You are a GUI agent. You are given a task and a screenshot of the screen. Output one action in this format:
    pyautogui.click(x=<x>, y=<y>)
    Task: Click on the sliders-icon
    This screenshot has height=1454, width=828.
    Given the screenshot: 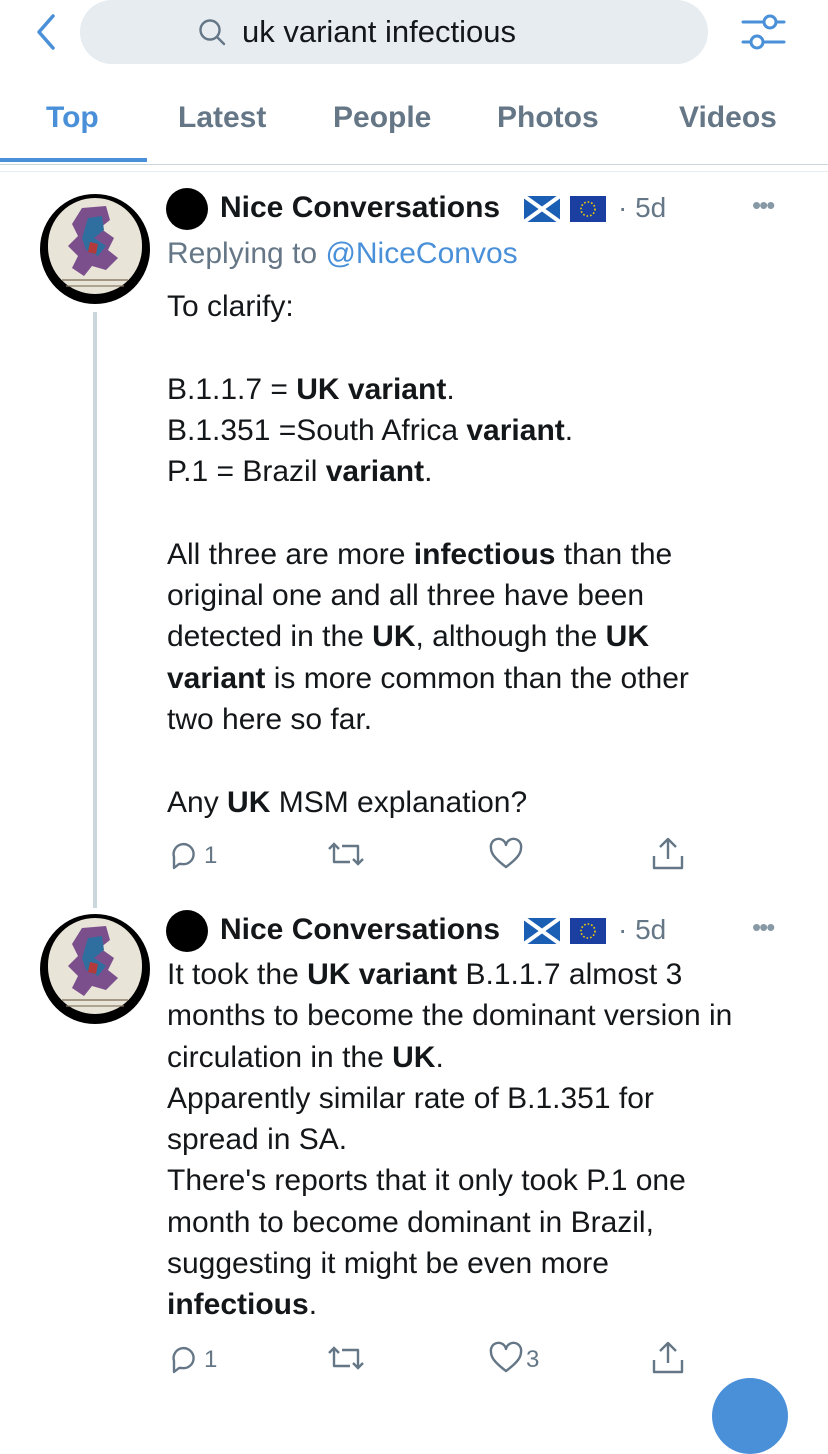 What is the action you would take?
    pyautogui.click(x=763, y=32)
    